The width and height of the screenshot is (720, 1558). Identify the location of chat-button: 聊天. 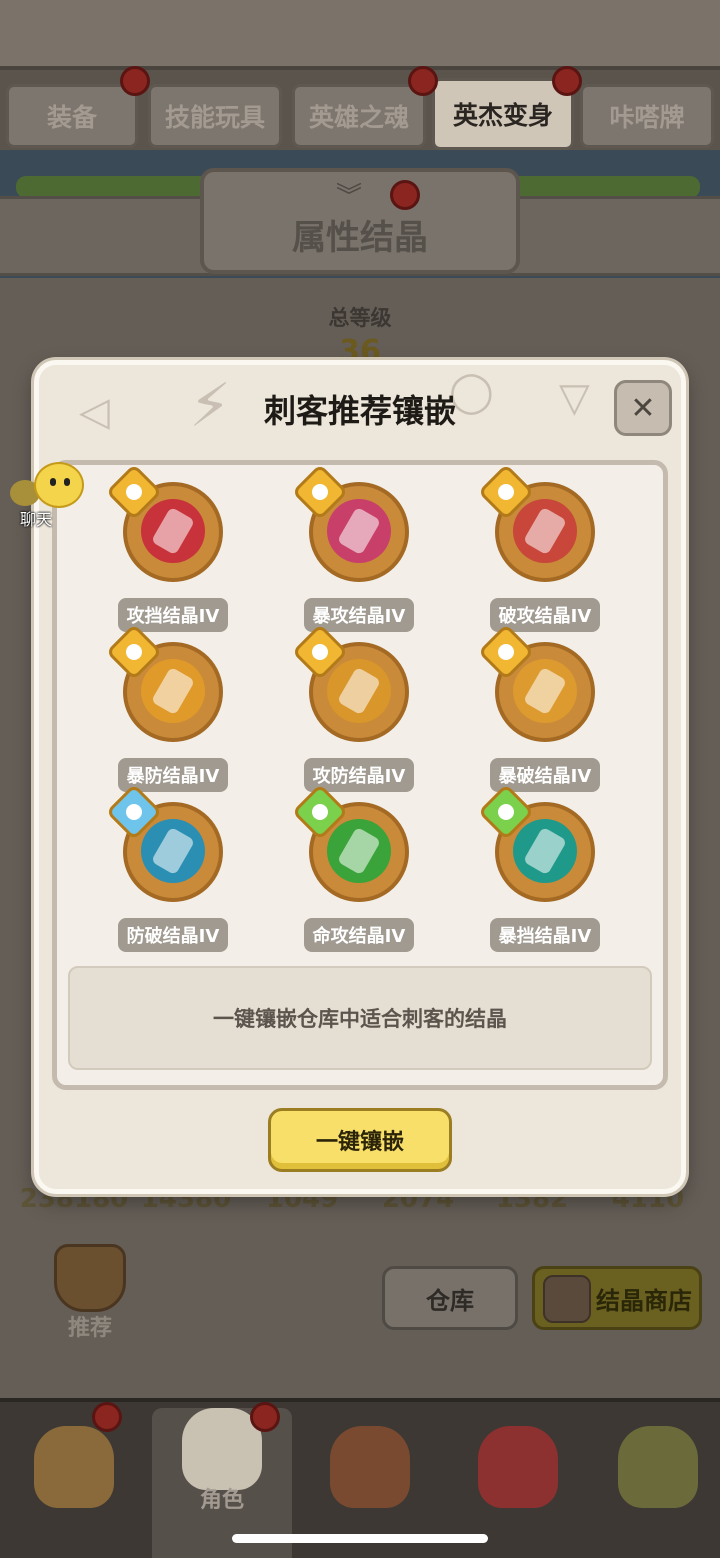
(46, 495).